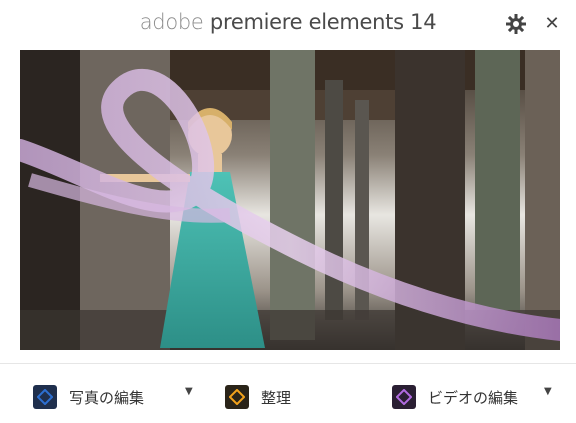 This screenshot has height=423, width=576. I want to click on photo-editor-icon, so click(45, 397).